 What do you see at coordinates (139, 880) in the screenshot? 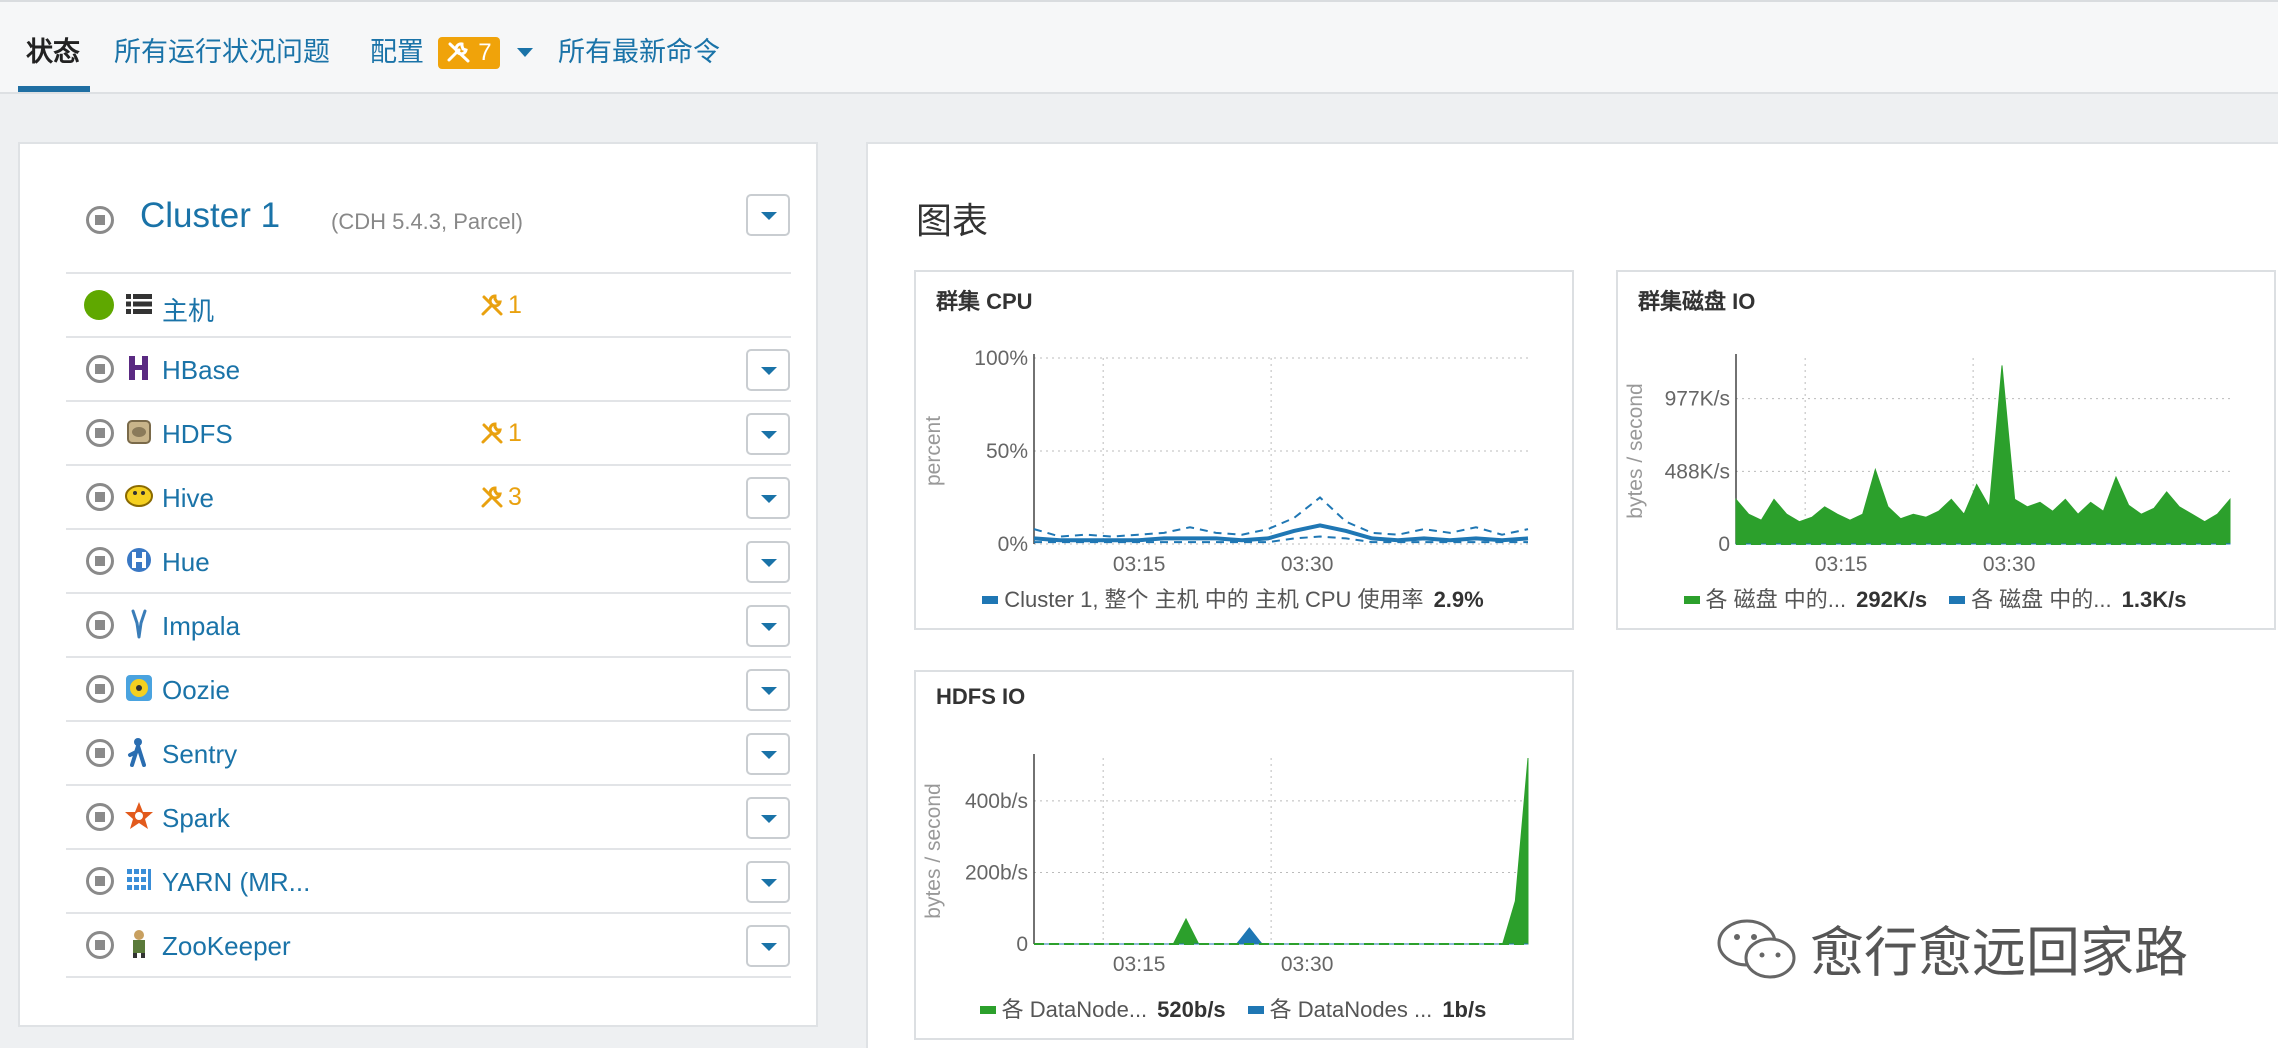
I see `yarn-icon` at bounding box center [139, 880].